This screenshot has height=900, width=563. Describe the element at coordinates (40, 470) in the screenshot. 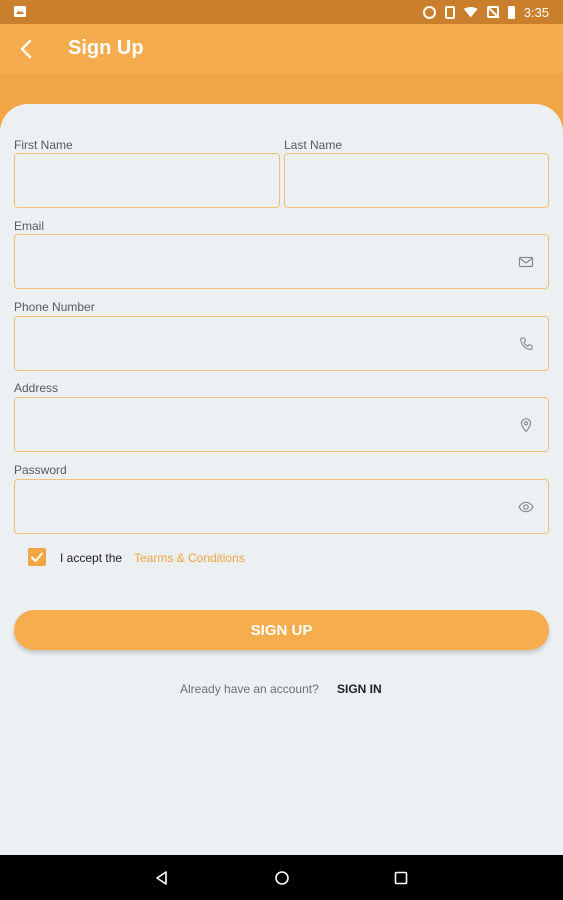

I see `password-label: Password` at that location.